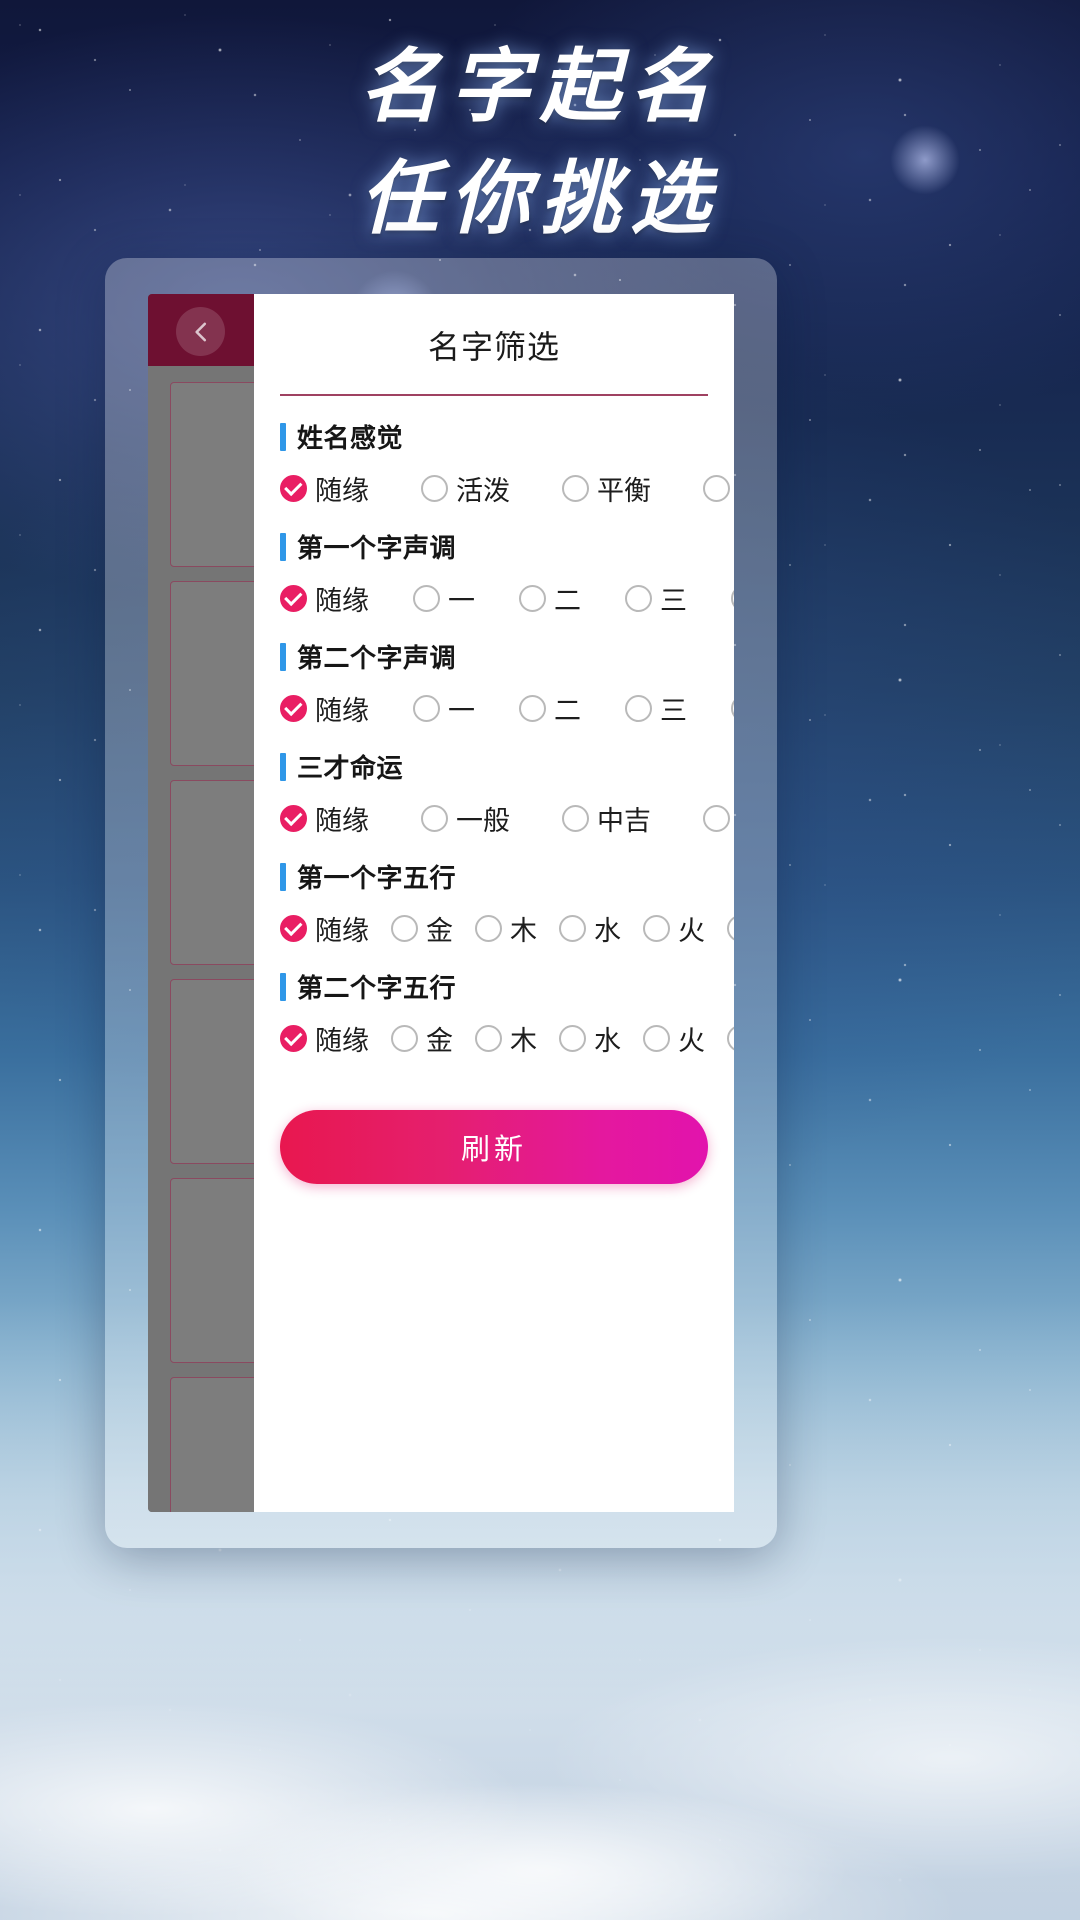 The height and width of the screenshot is (1920, 1080). Describe the element at coordinates (494, 1147) in the screenshot. I see `refresh-button: 刷新` at that location.